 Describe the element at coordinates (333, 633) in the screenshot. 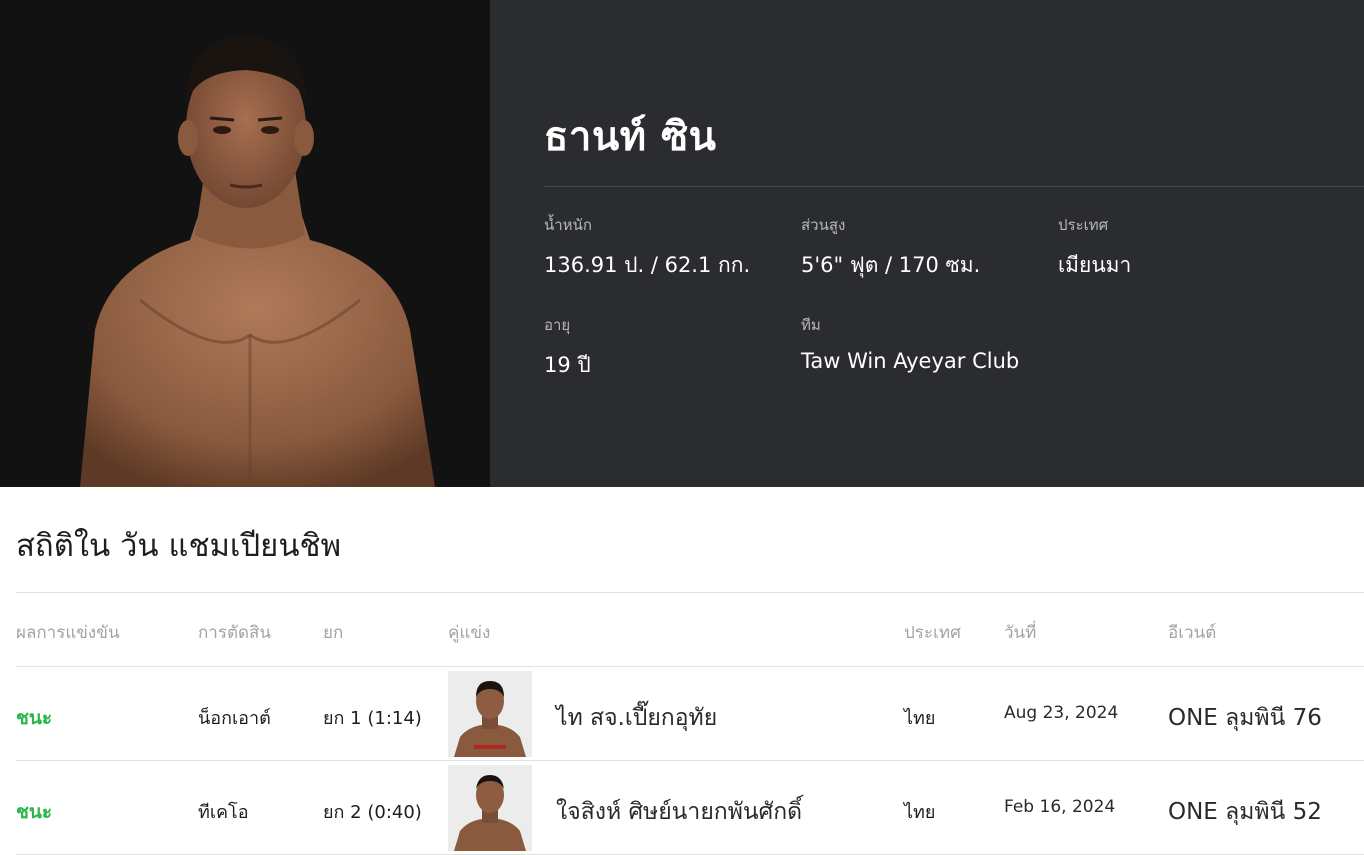

I see `header-round: ยก` at that location.